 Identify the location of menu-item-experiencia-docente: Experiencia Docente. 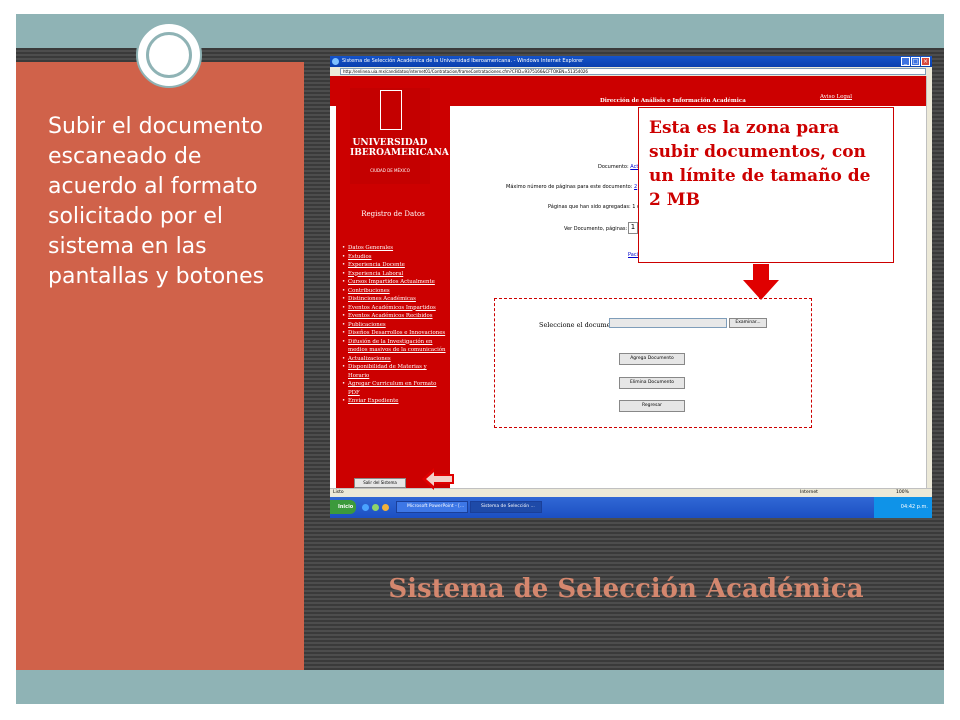
(395, 265).